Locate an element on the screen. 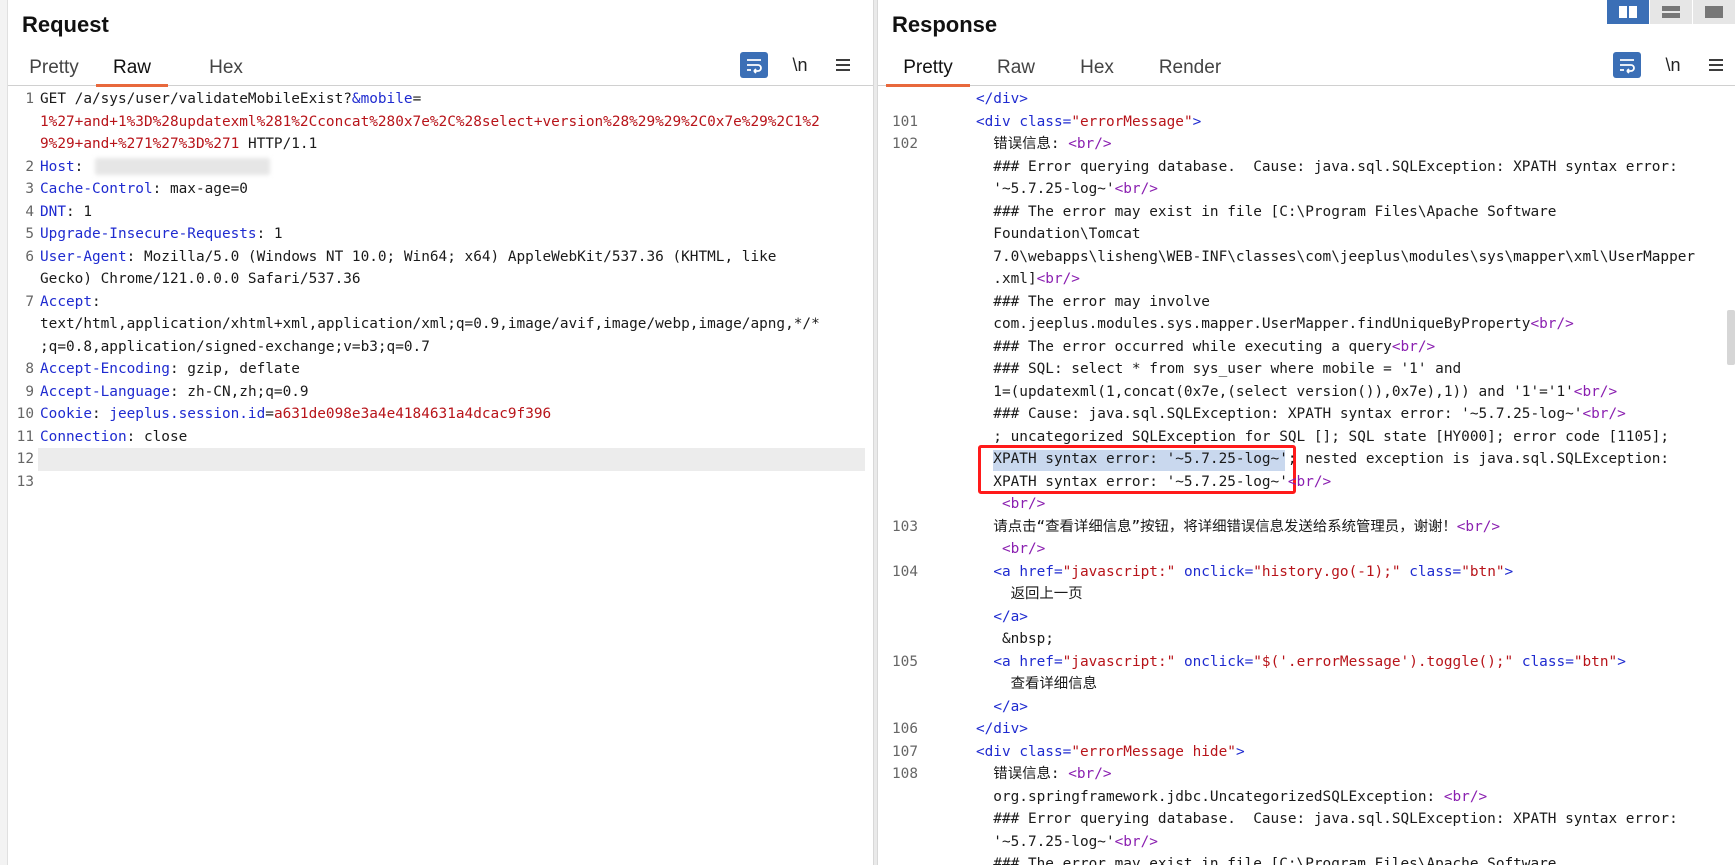 This screenshot has width=1735, height=865. line-number: 106 is located at coordinates (905, 729).